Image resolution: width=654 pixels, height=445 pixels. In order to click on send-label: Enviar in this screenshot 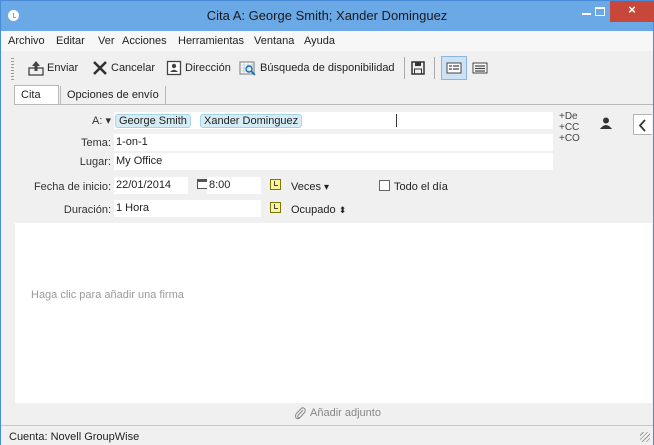, I will do `click(63, 68)`.